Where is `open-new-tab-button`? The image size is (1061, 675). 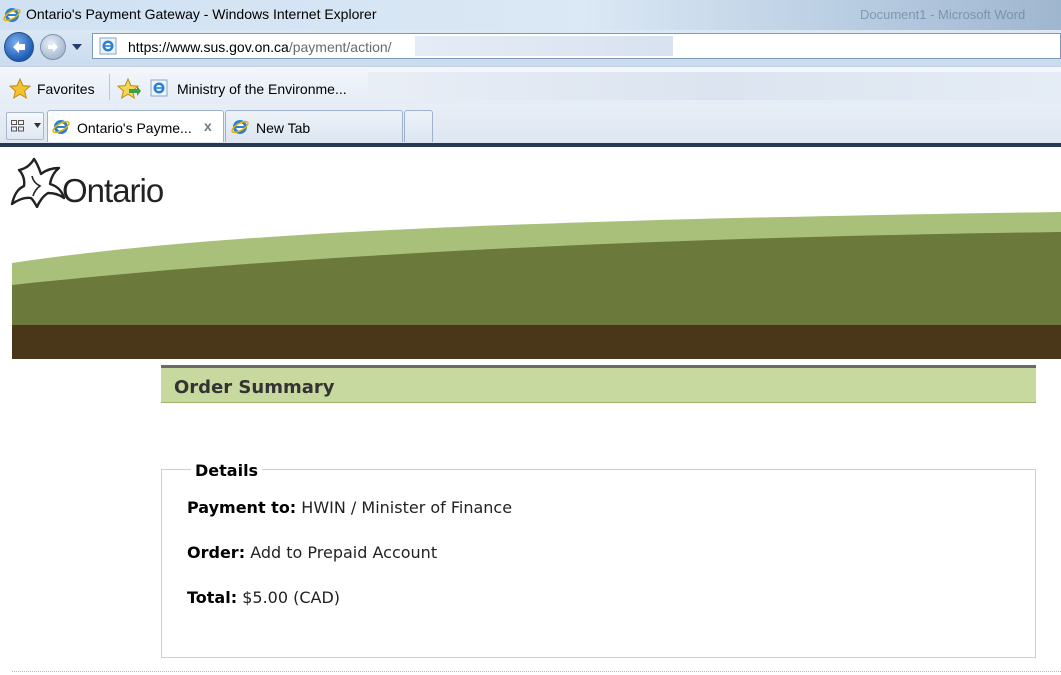 open-new-tab-button is located at coordinates (418, 126).